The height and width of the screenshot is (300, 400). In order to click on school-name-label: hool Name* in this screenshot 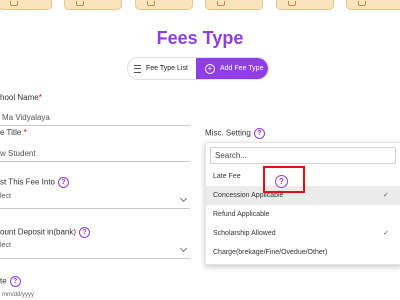, I will do `click(21, 97)`.